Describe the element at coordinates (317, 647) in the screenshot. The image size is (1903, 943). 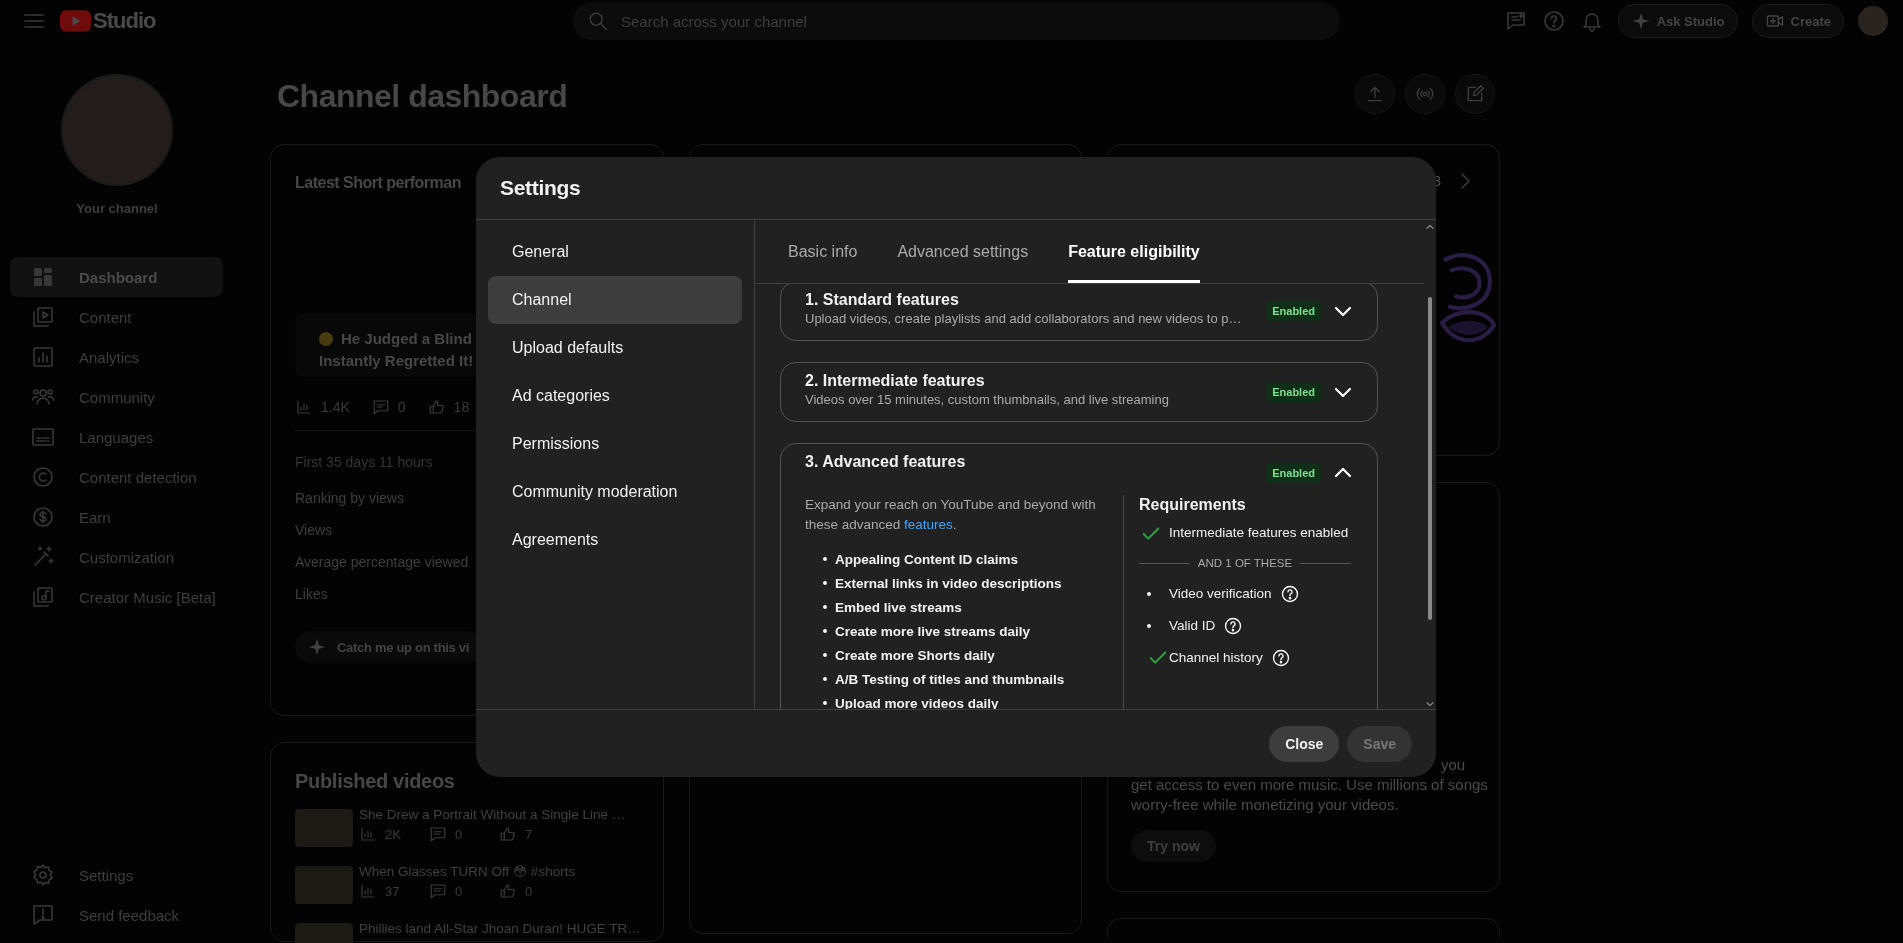
I see `sparkle-icon` at that location.